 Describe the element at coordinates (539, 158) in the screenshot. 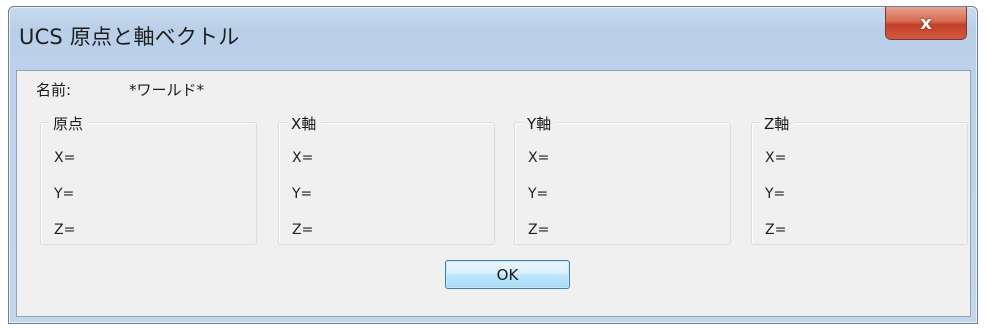

I see `y-axis-x-label: X=` at that location.